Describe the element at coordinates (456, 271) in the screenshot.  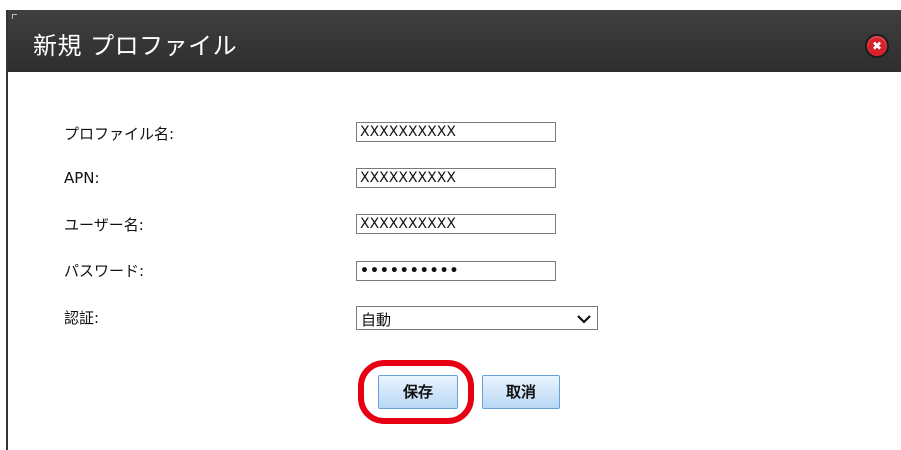
I see `password-input: ••••••••••` at that location.